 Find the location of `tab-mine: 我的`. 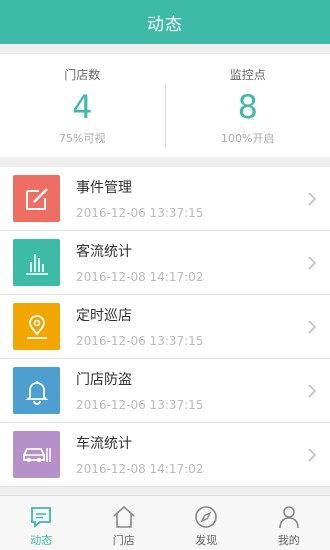

tab-mine: 我的 is located at coordinates (289, 523).